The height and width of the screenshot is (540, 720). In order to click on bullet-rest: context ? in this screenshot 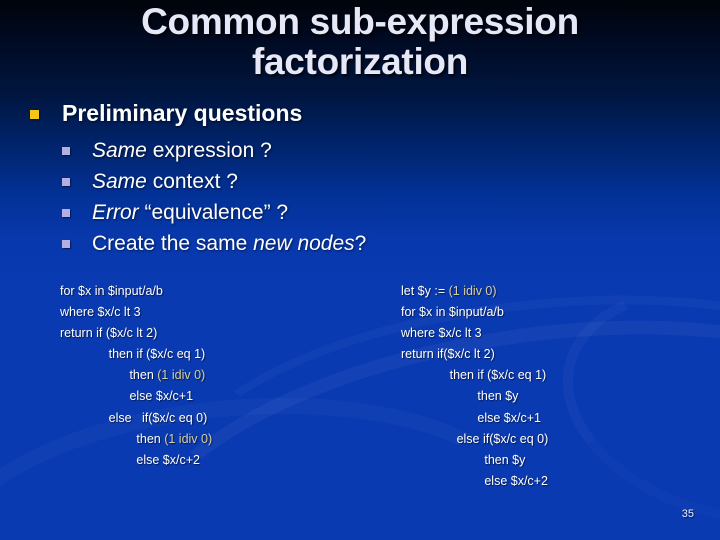, I will do `click(192, 181)`.